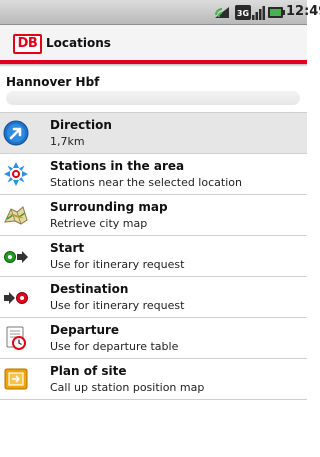 This screenshot has width=320, height=457. I want to click on departure-icon, so click(16, 338).